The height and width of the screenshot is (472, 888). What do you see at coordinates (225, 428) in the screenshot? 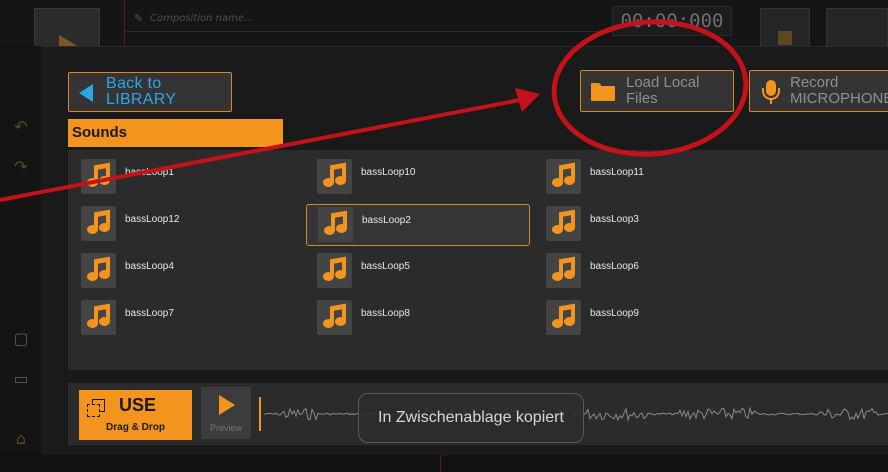
I see `preview-label: Preview` at bounding box center [225, 428].